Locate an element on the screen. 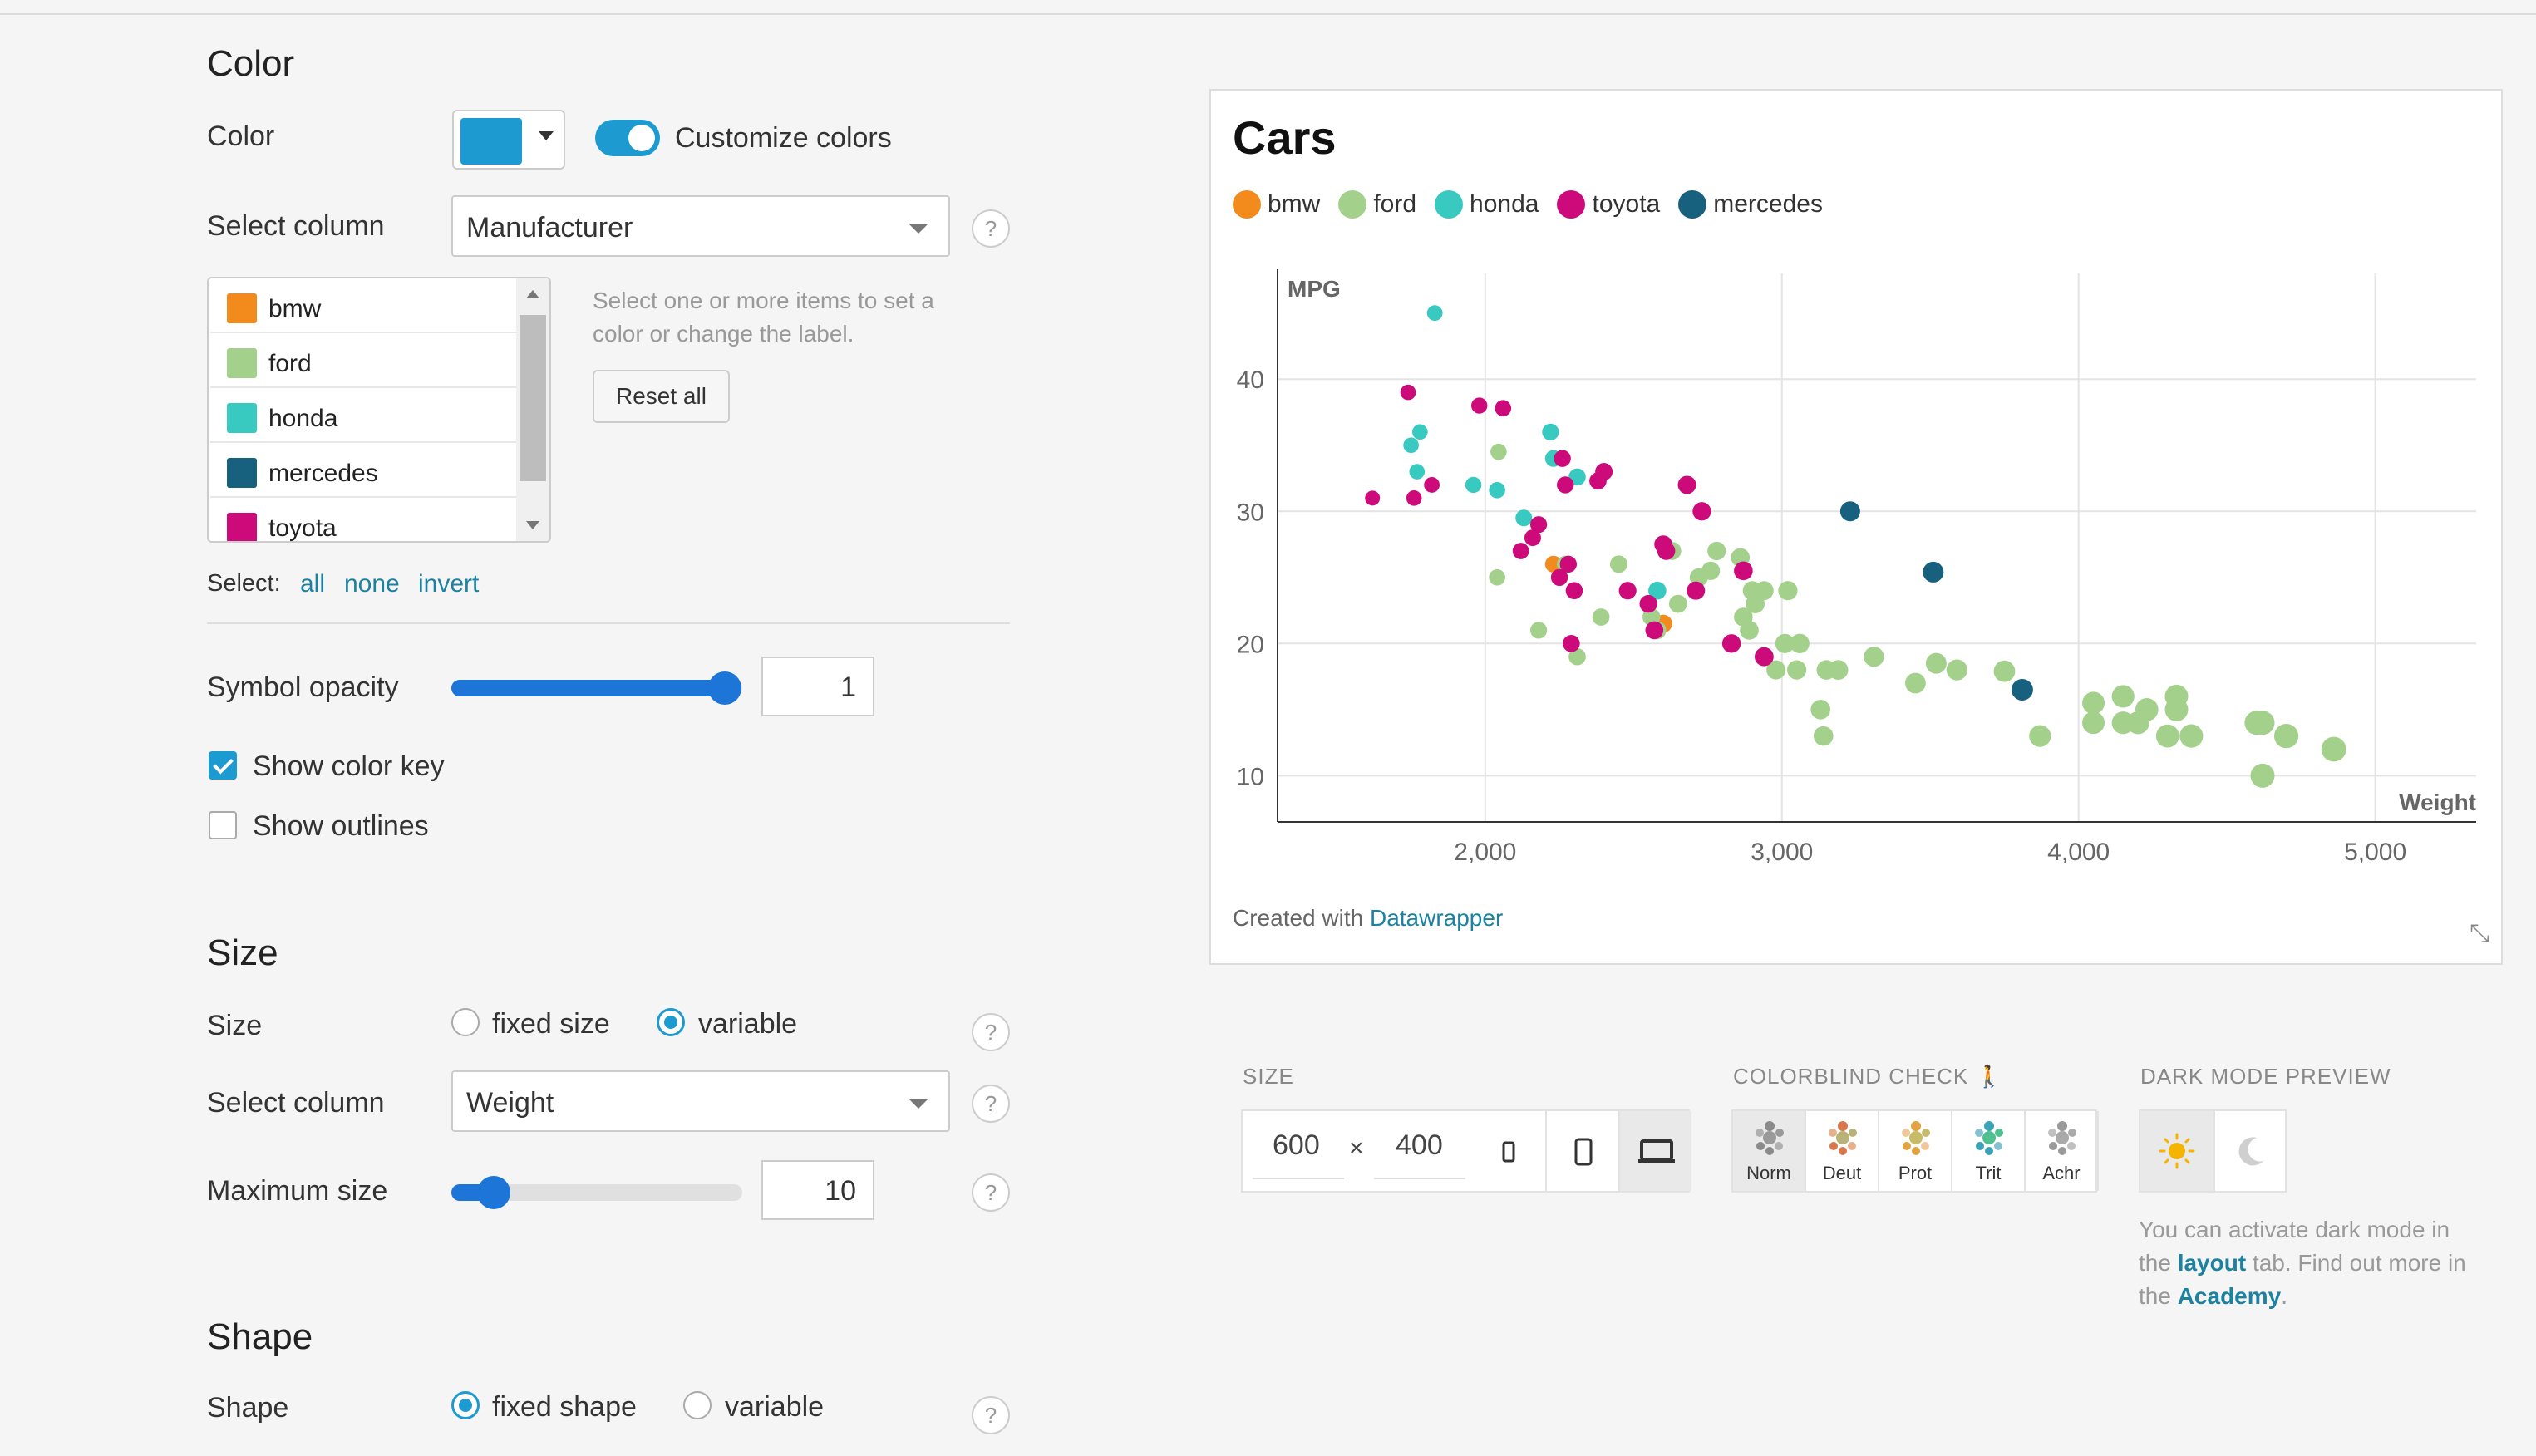 Image resolution: width=2536 pixels, height=1456 pixels. academy-link: Academy is located at coordinates (2230, 1296).